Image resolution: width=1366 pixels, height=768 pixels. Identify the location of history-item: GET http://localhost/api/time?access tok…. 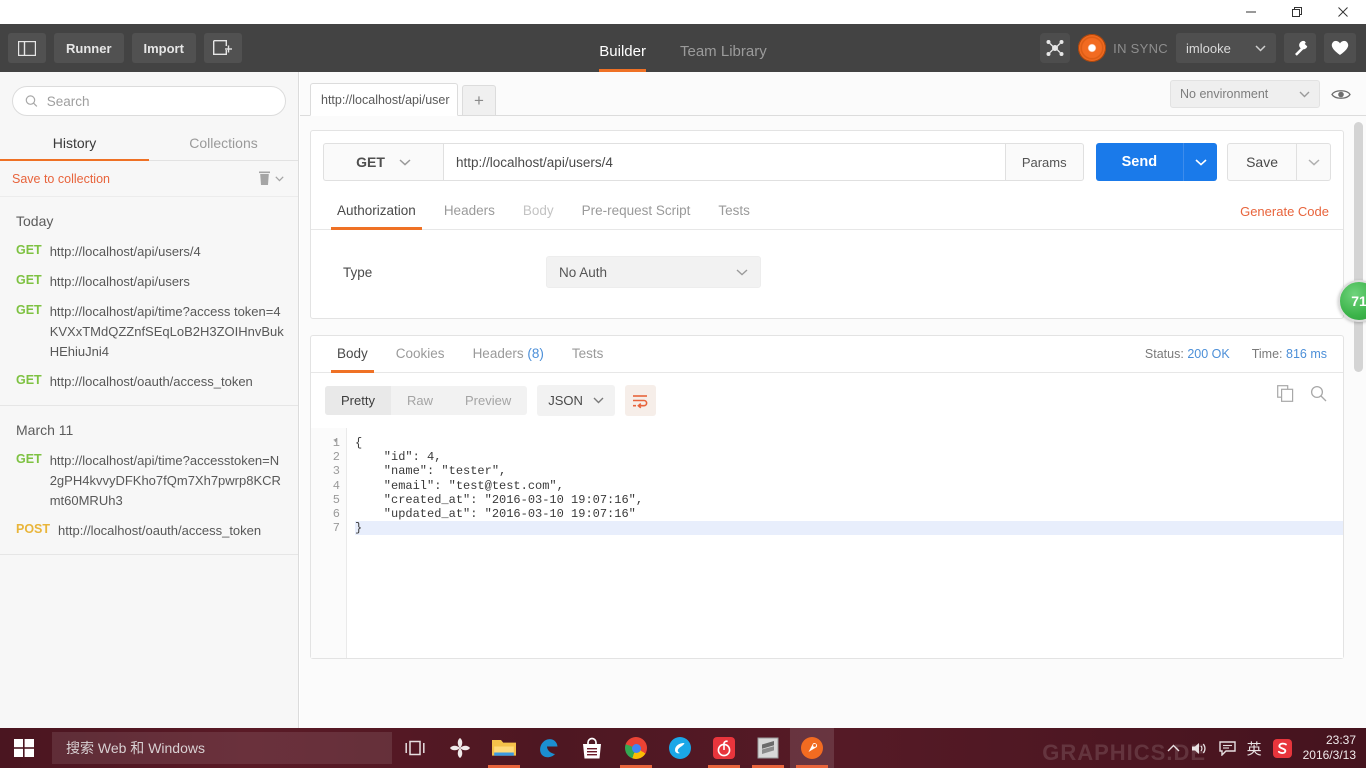
(149, 332).